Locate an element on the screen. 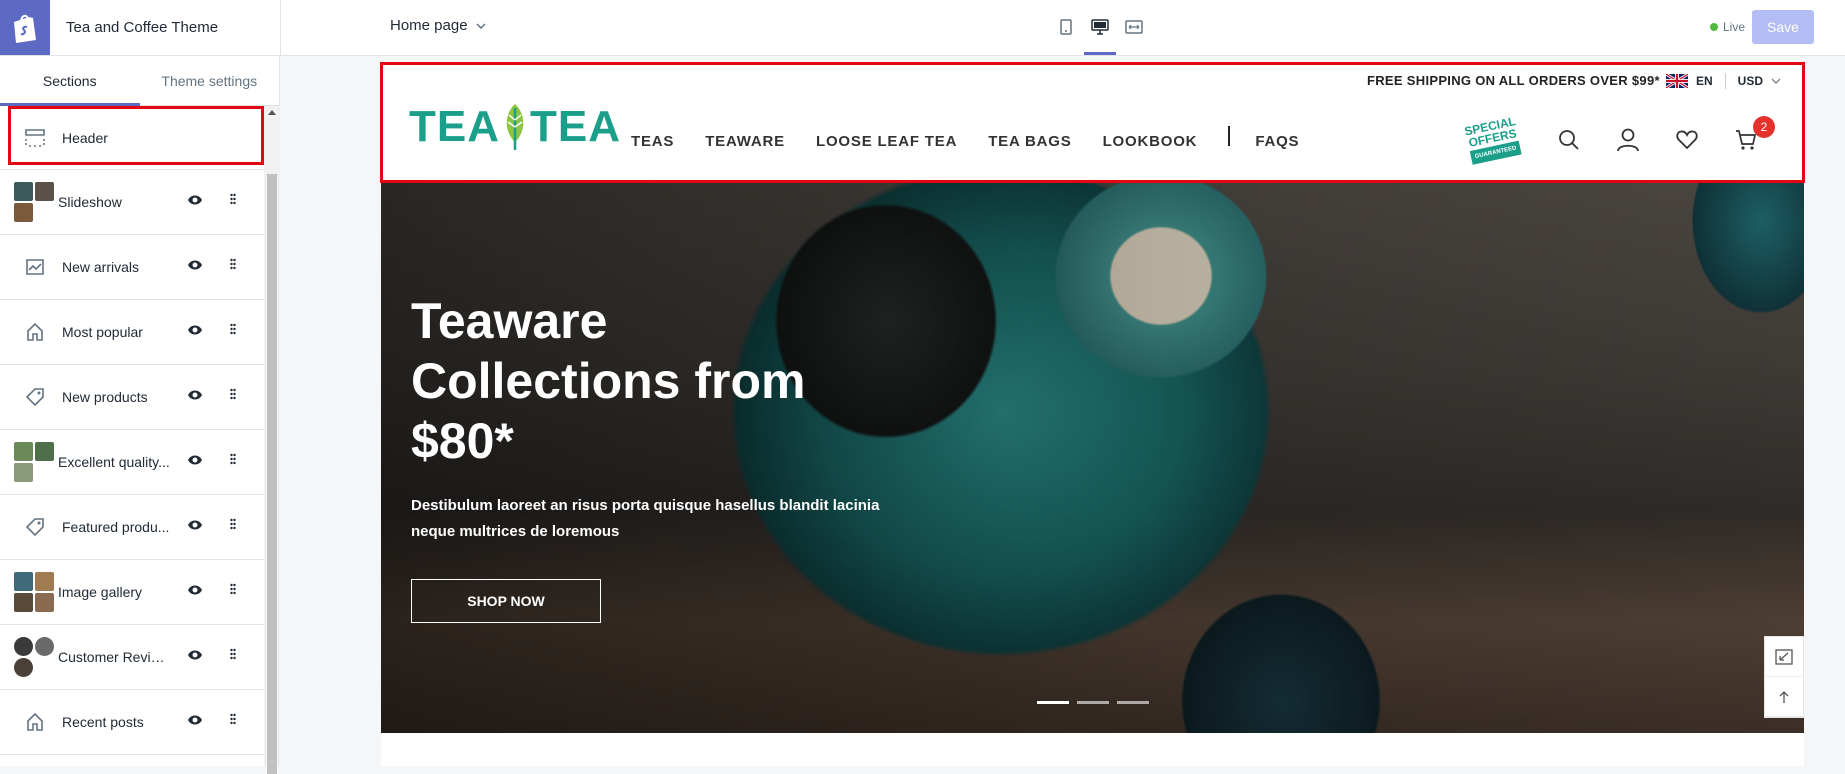 This screenshot has width=1845, height=774. image-chart-icon is located at coordinates (35, 267).